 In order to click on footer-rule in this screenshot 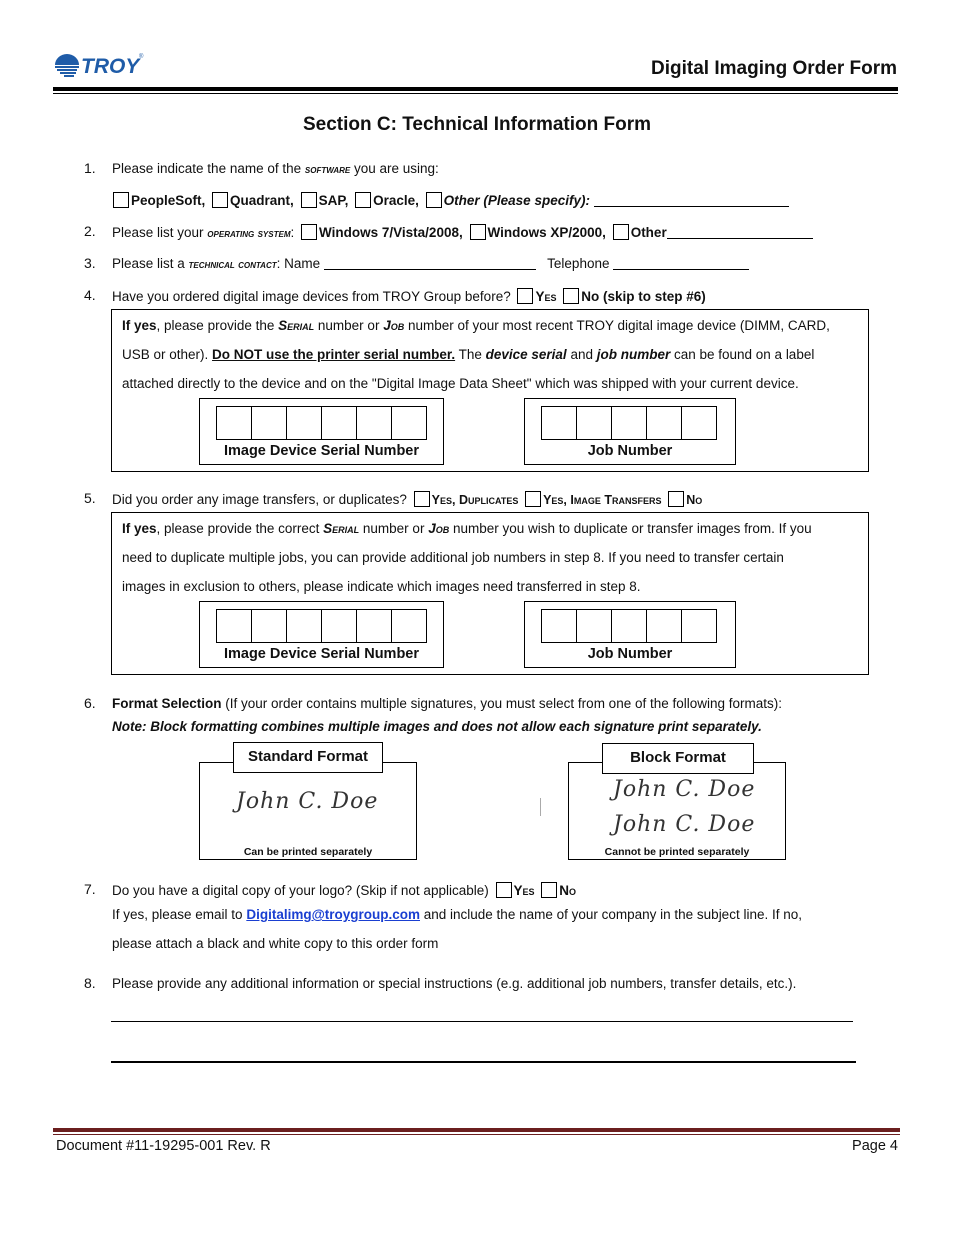, I will do `click(476, 1130)`.